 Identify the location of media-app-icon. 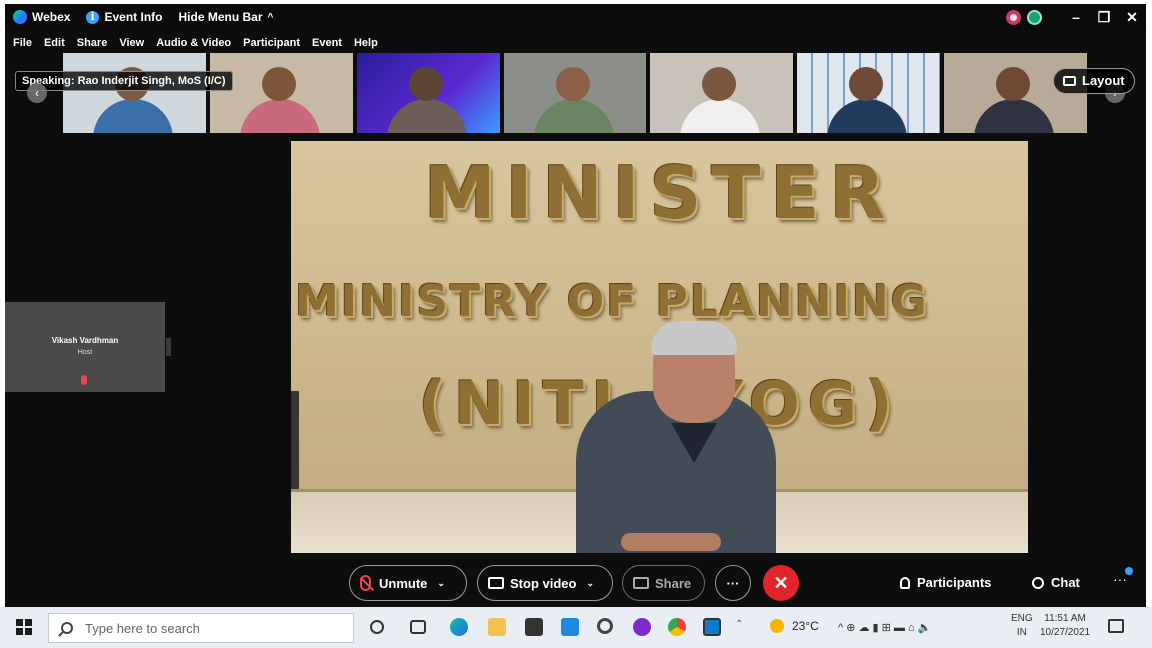
(642, 627).